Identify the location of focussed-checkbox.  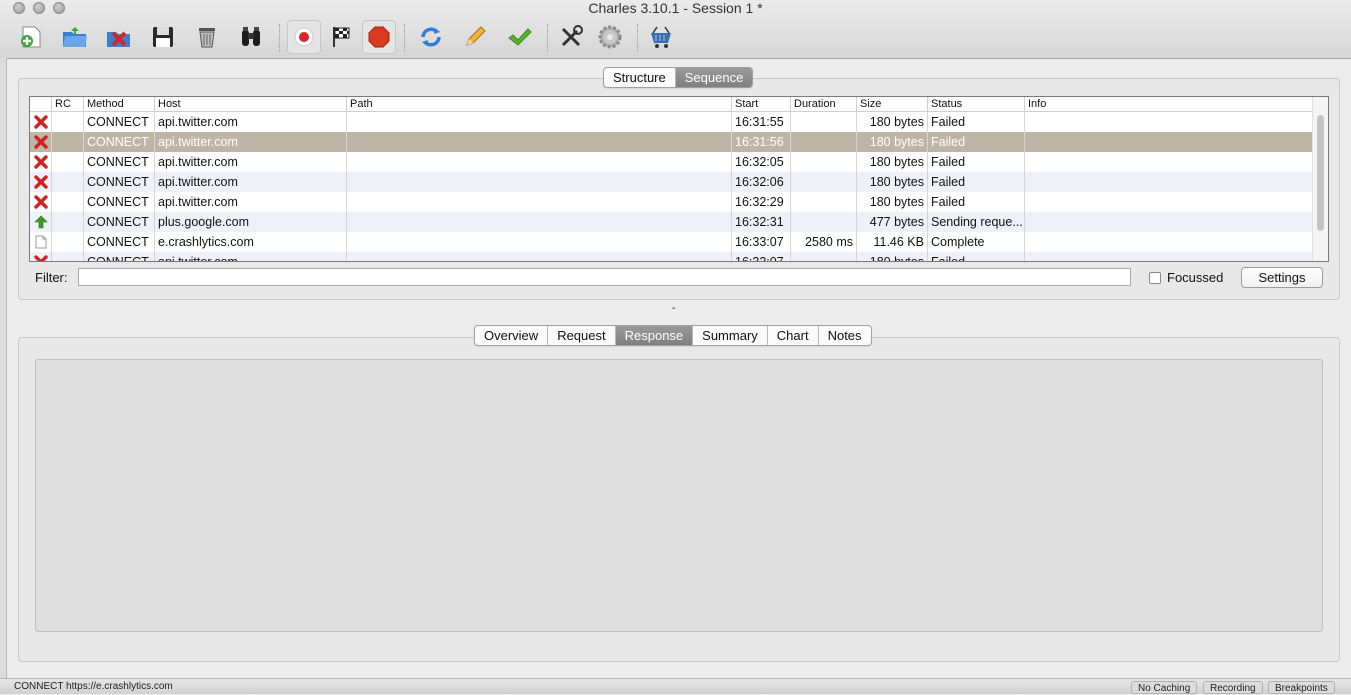
(1155, 278).